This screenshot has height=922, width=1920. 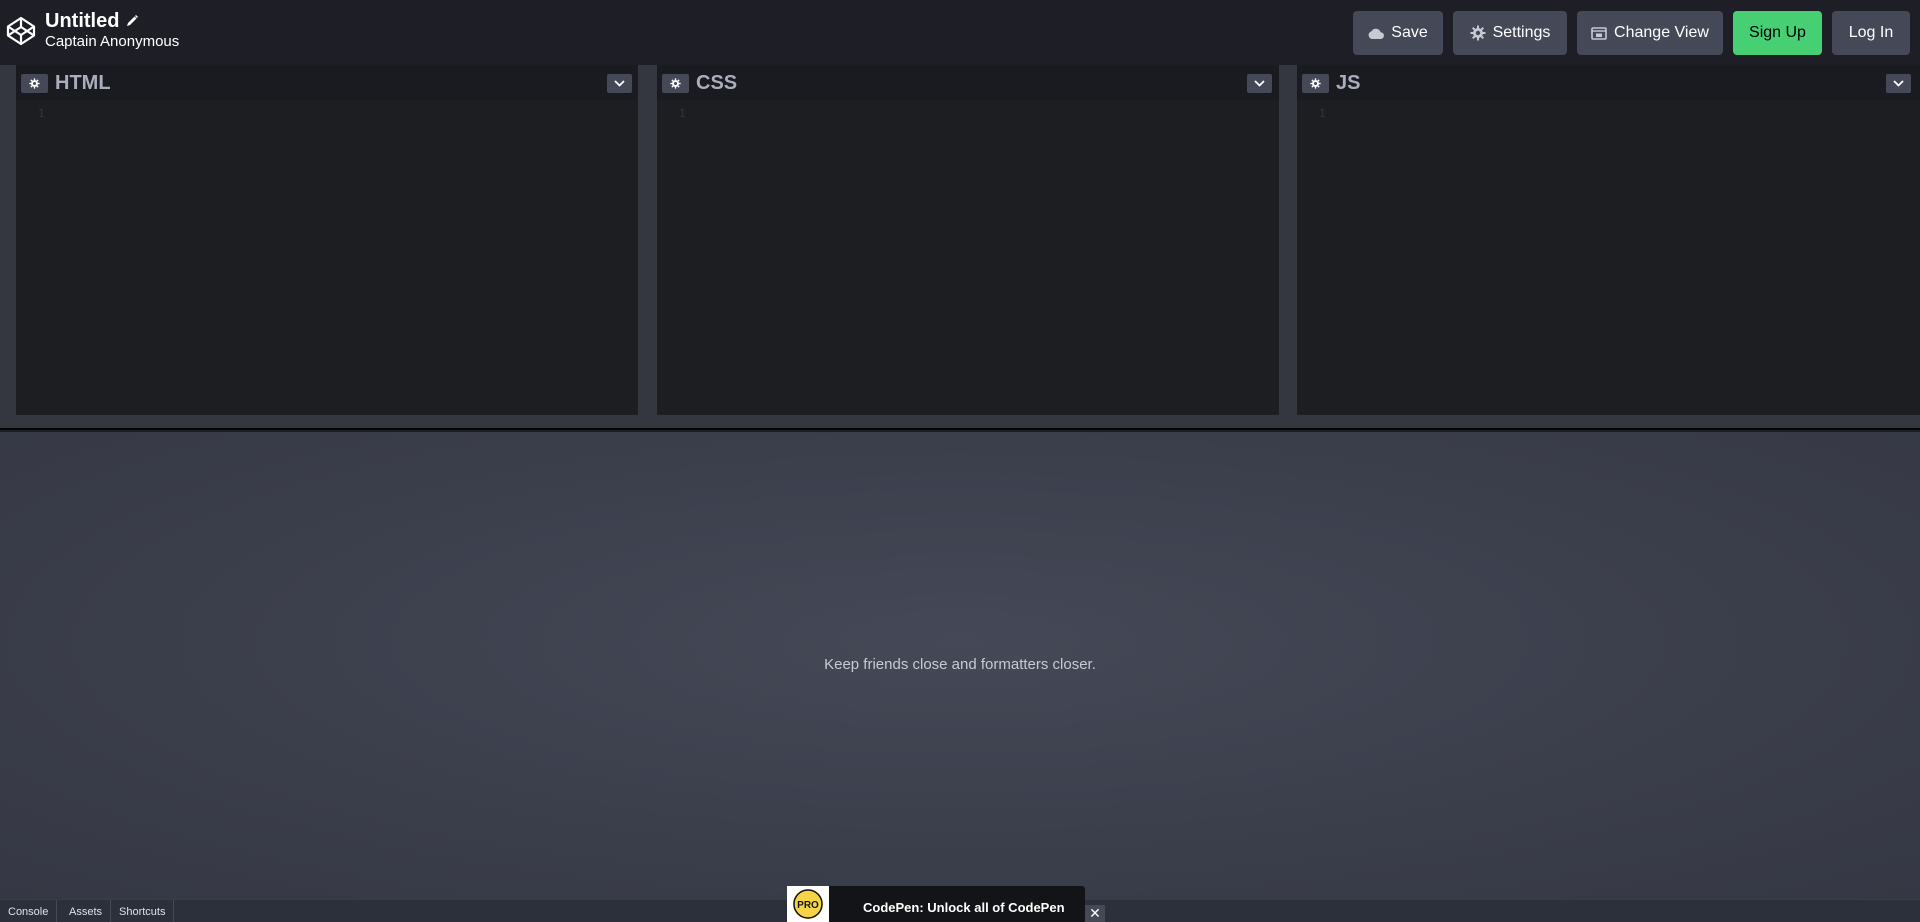 I want to click on pen-title-block: Untitled Captain Anonymous, so click(x=112, y=30).